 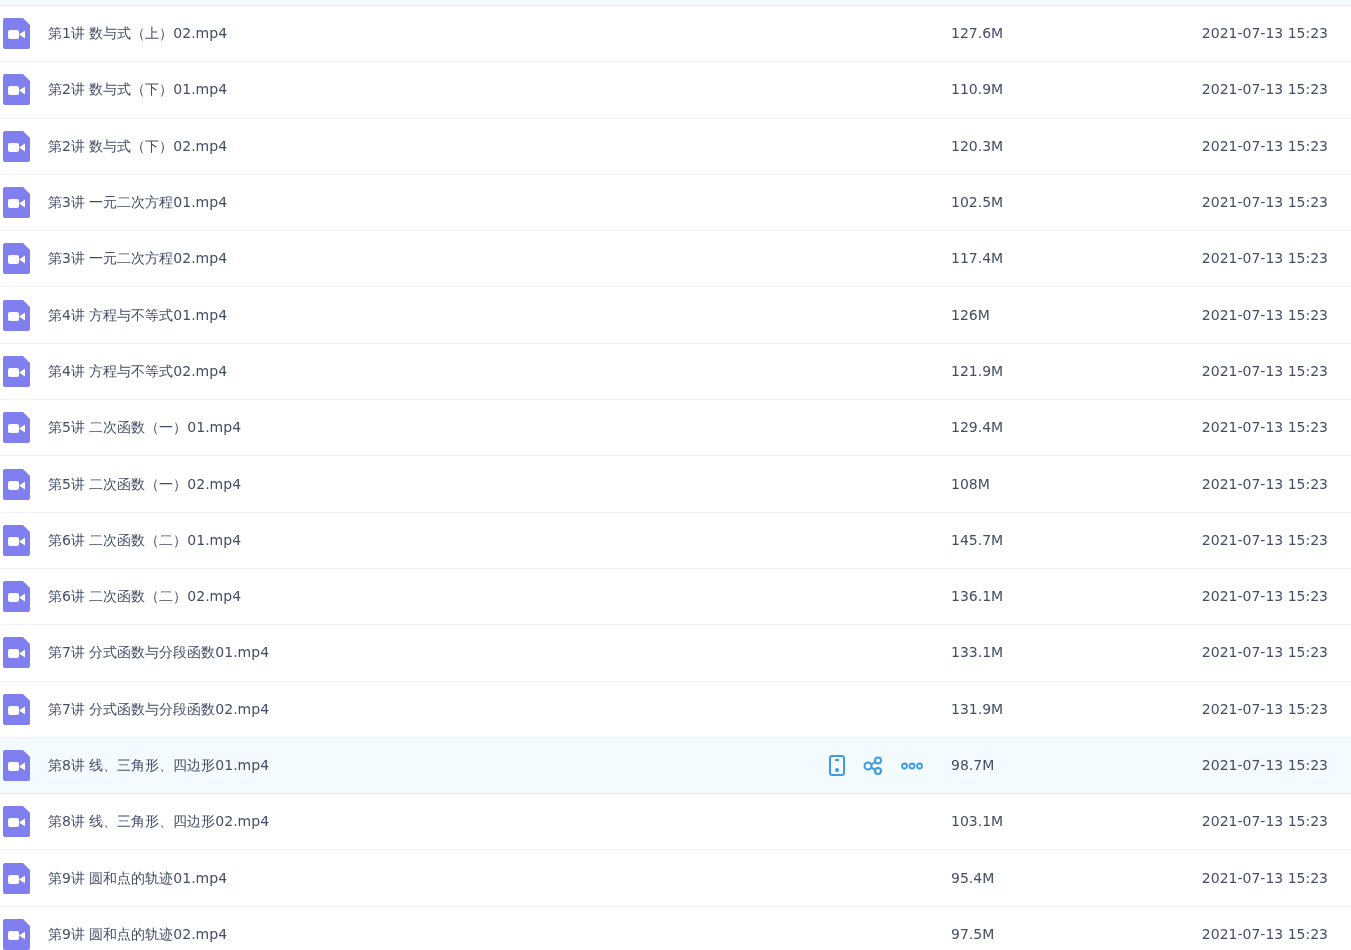 What do you see at coordinates (912, 765) in the screenshot?
I see `more-icon` at bounding box center [912, 765].